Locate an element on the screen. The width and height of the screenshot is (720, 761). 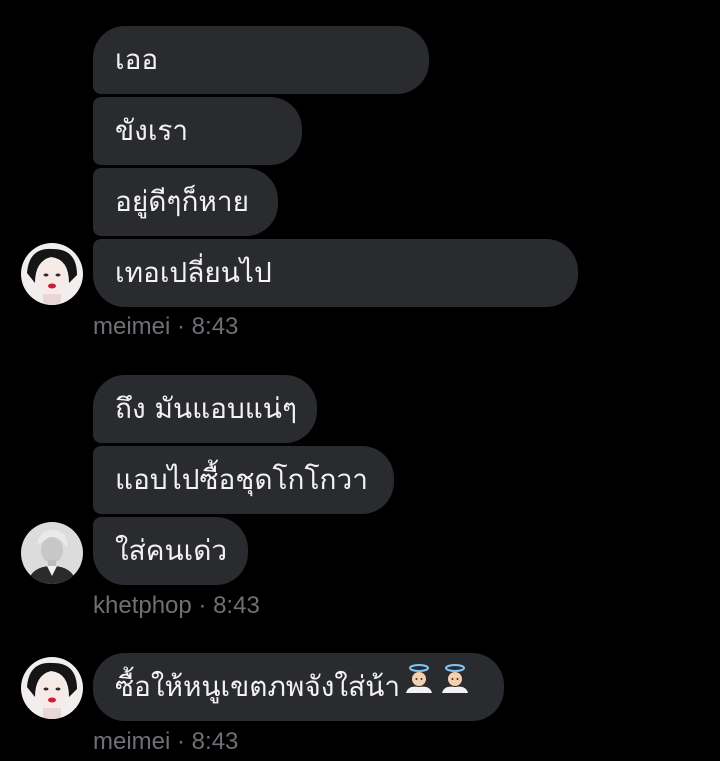
message-text: เออ is located at coordinates (137, 59).